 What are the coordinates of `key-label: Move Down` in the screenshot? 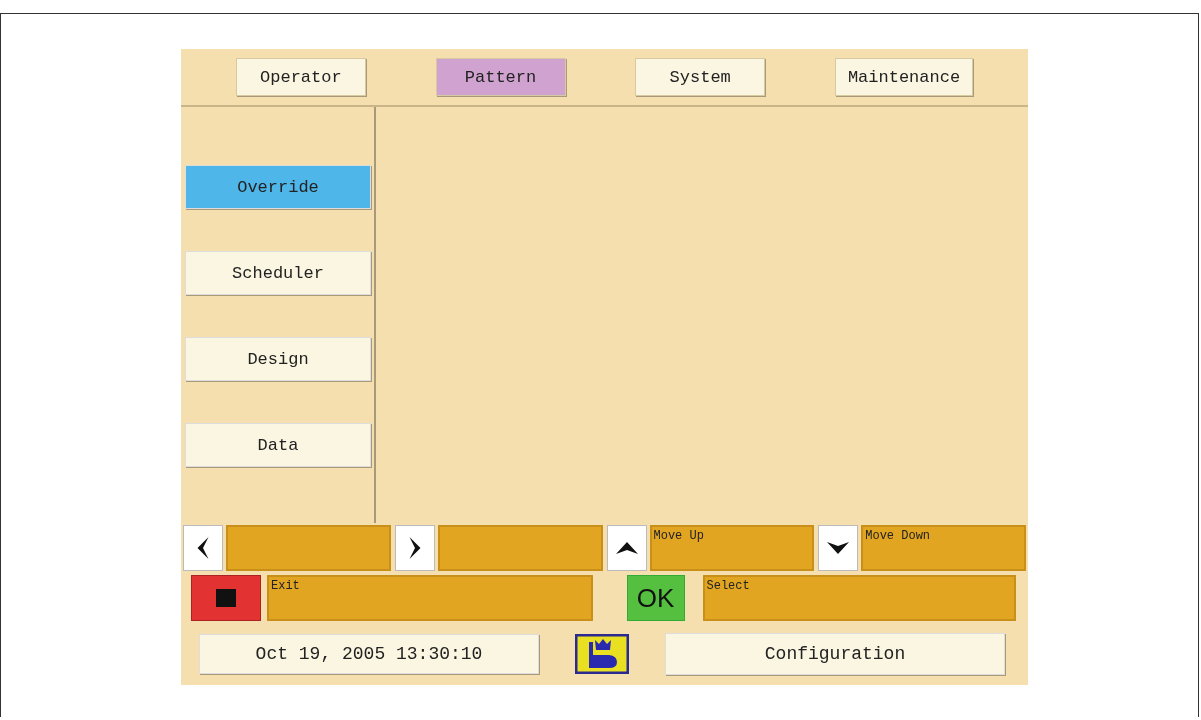 It's located at (943, 548).